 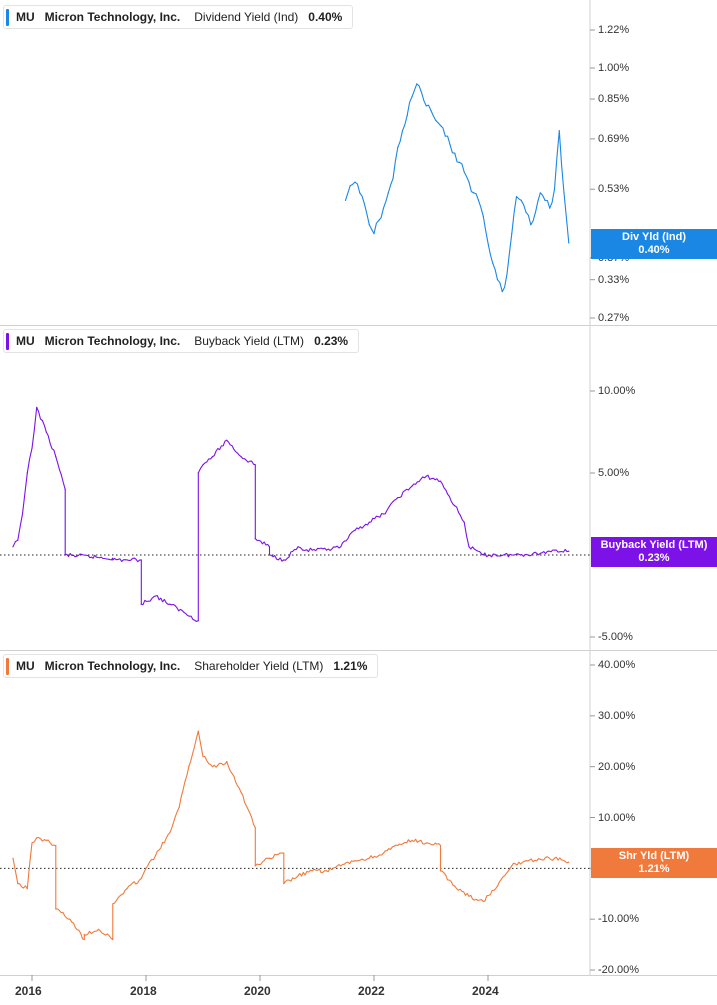 What do you see at coordinates (618, 919) in the screenshot?
I see `y-axis-tick-label: -10.00%` at bounding box center [618, 919].